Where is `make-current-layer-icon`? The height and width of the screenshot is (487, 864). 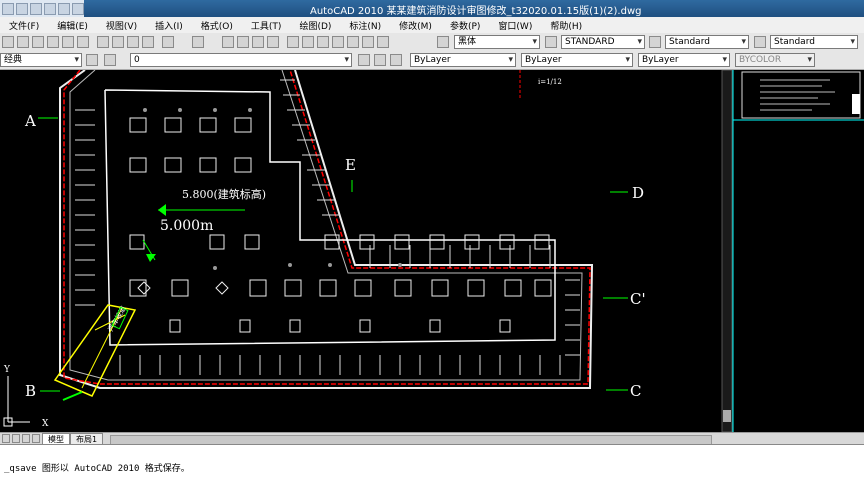
make-current-layer-icon is located at coordinates (364, 60).